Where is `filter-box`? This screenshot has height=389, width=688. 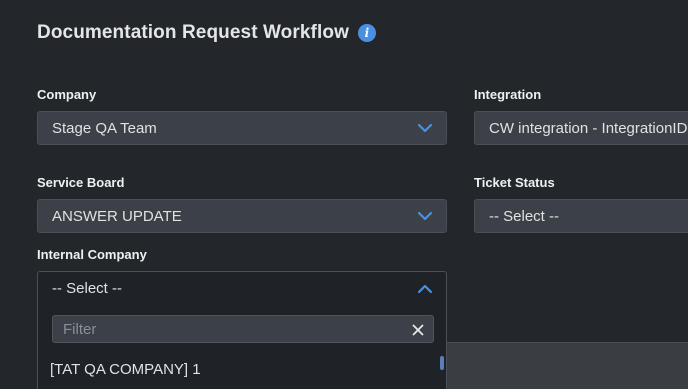
filter-box is located at coordinates (243, 329).